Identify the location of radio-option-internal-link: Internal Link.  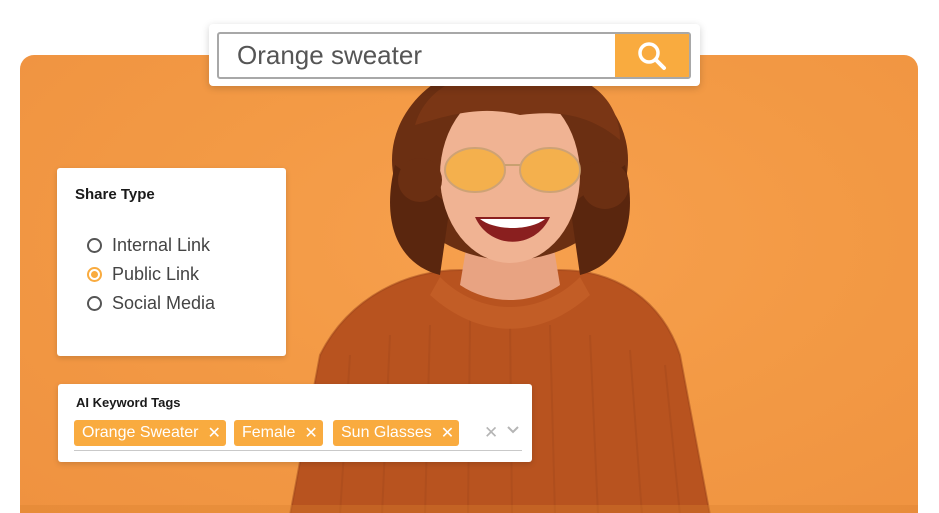
(148, 245).